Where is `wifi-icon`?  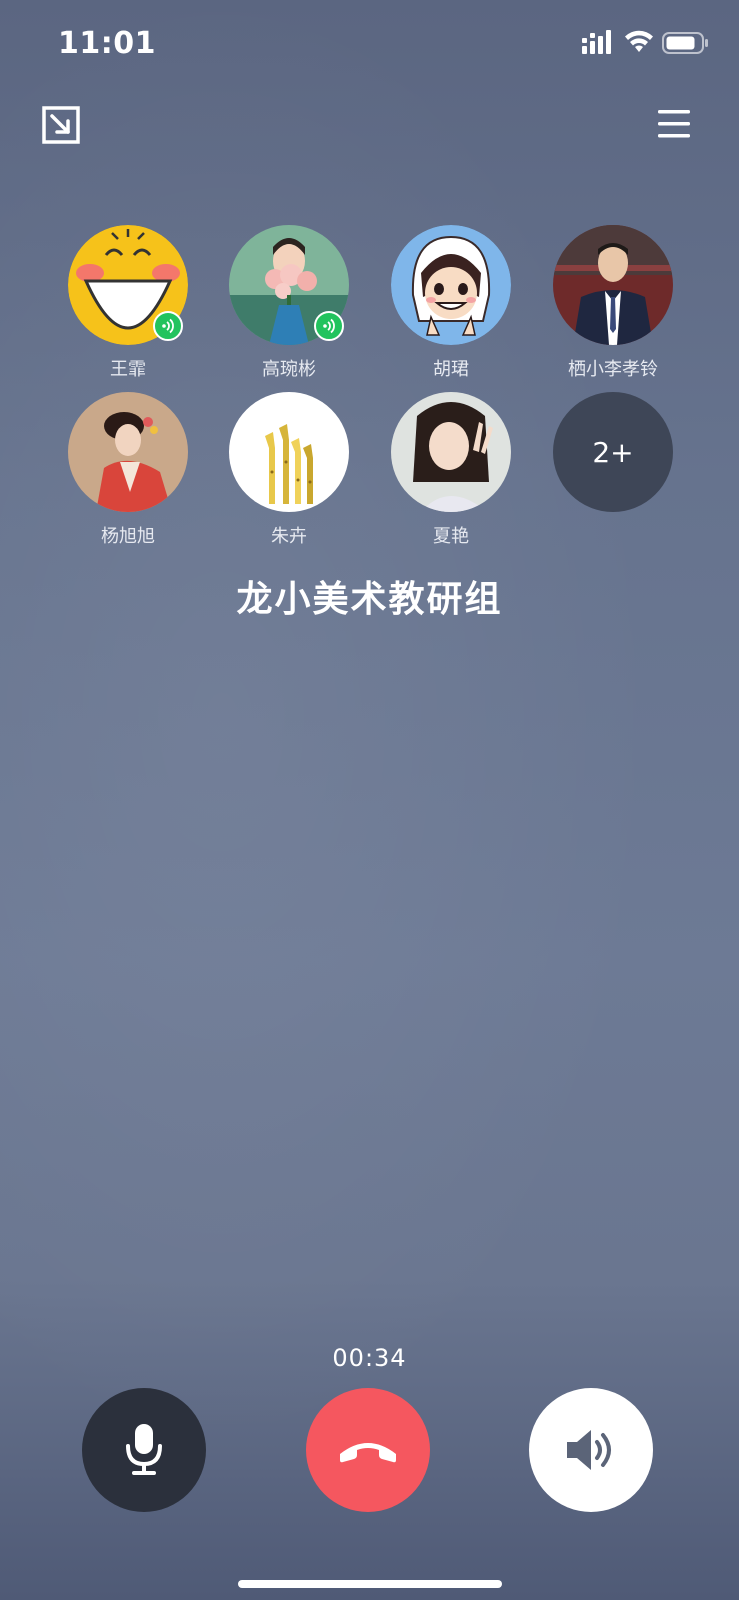
wifi-icon is located at coordinates (639, 41).